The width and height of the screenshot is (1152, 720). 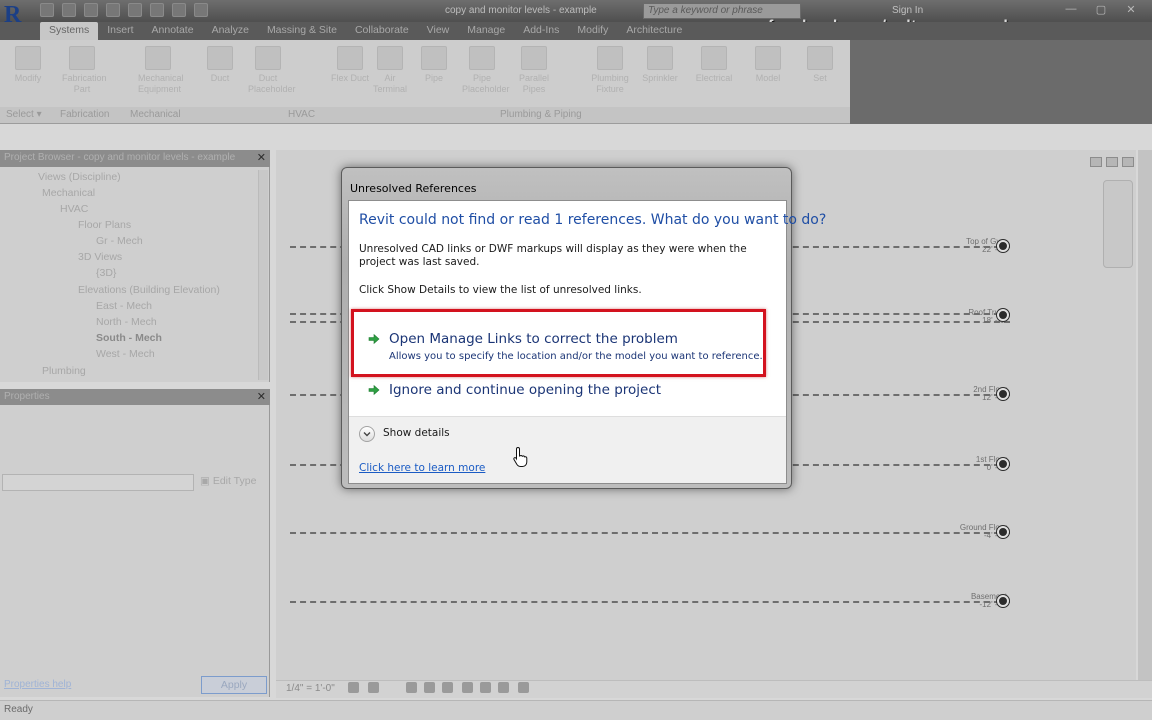 What do you see at coordinates (28, 78) in the screenshot?
I see `ribbon-button-label: Modify` at bounding box center [28, 78].